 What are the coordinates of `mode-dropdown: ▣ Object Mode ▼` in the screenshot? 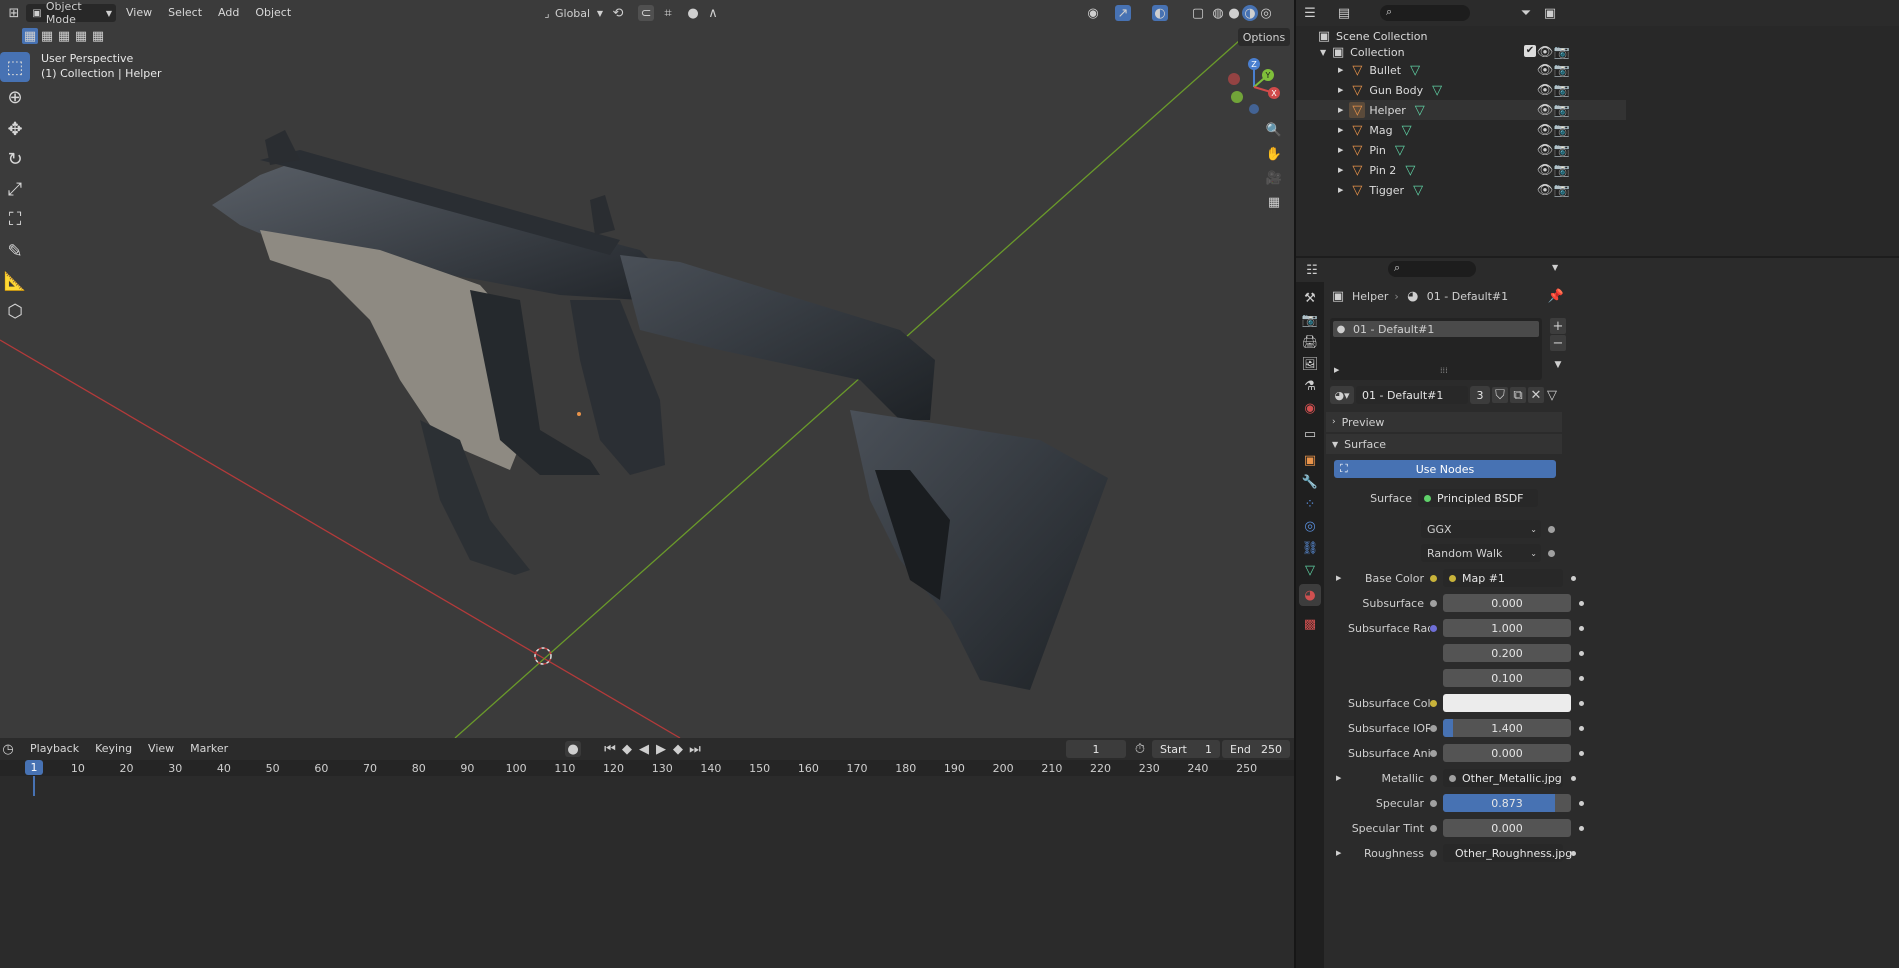 It's located at (71, 13).